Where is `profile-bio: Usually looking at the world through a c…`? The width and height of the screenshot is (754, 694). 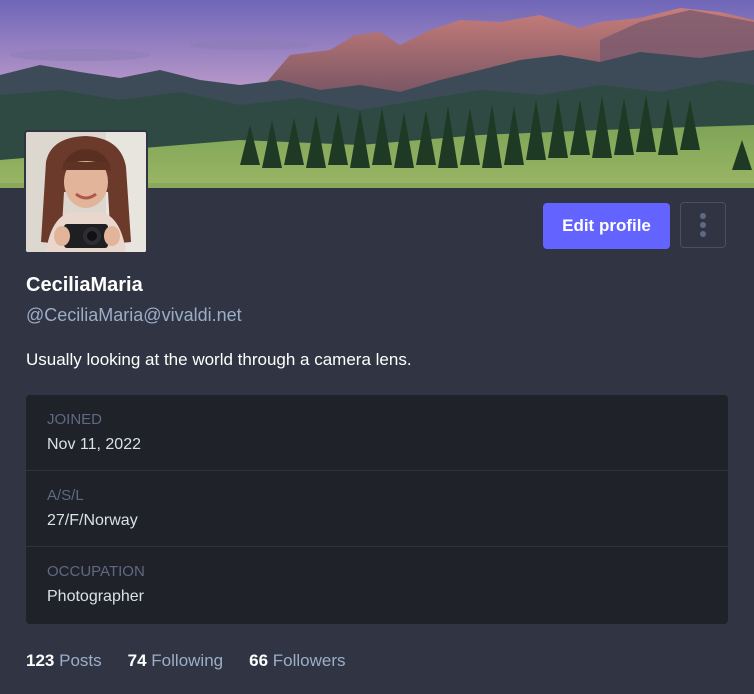 profile-bio: Usually looking at the world through a c… is located at coordinates (219, 359).